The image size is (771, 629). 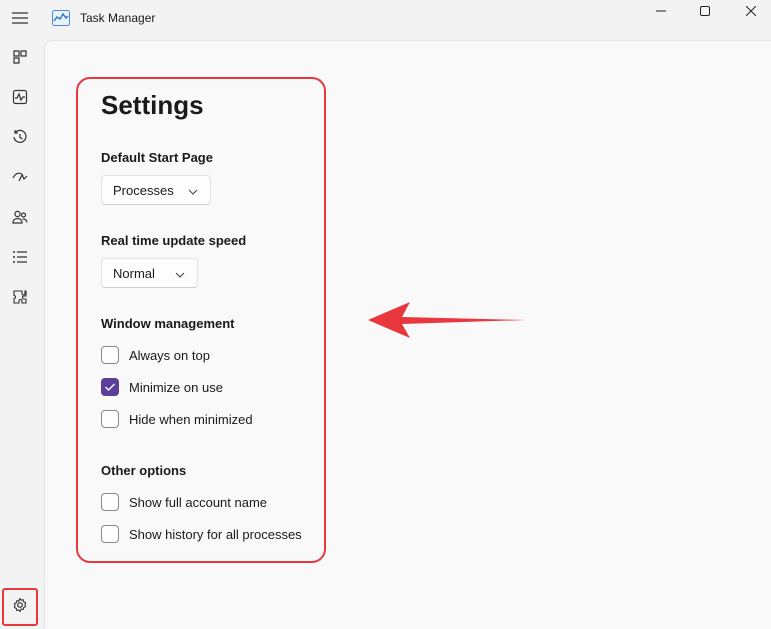 I want to click on checkbox-label: Always on top, so click(x=169, y=355).